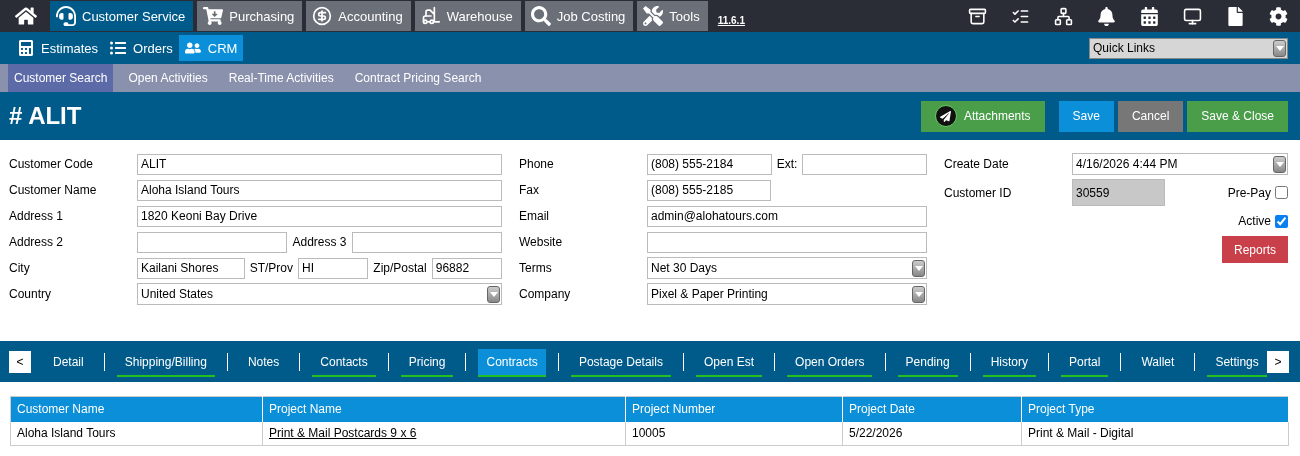 The height and width of the screenshot is (456, 1300). Describe the element at coordinates (620, 362) in the screenshot. I see `detail-tab: Postage Details` at that location.